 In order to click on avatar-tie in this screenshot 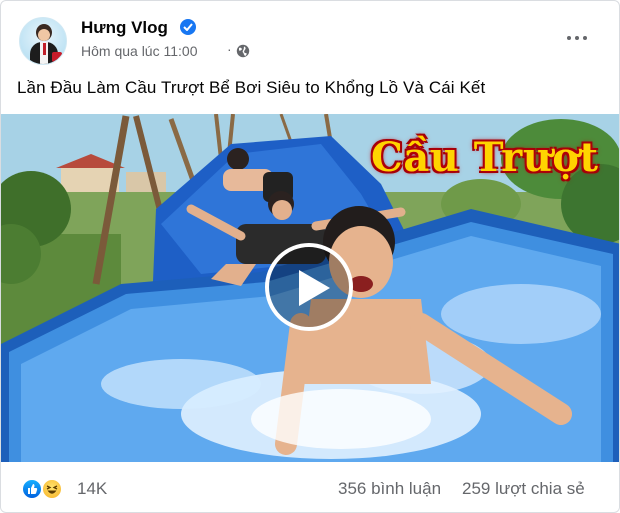, I will do `click(44, 49)`.